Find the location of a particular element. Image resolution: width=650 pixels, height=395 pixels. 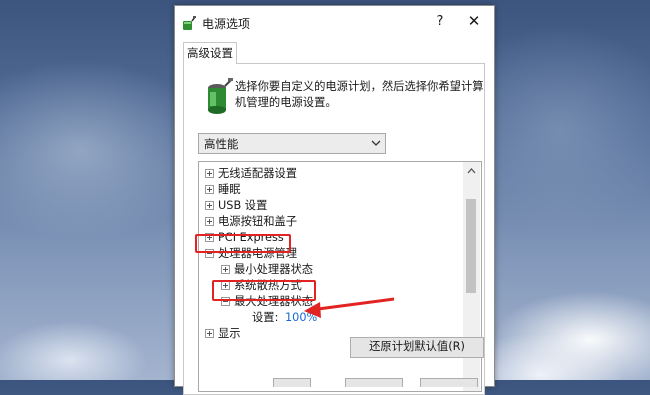

cancel-button is located at coordinates (374, 382).